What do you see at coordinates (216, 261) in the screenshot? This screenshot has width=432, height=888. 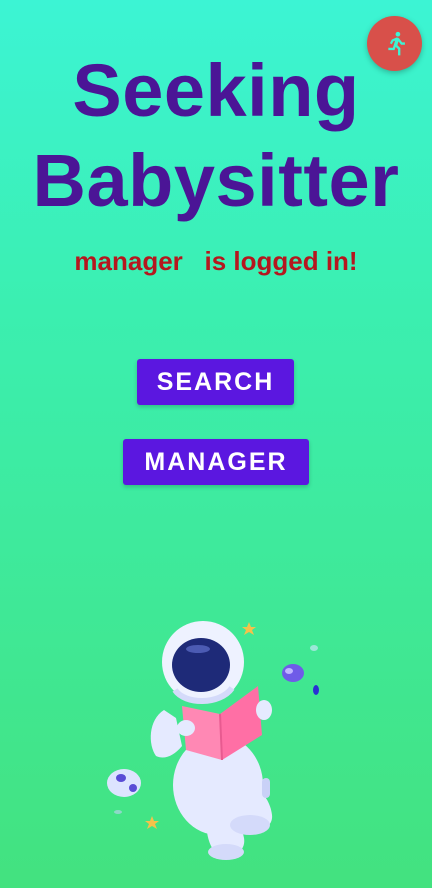 I see `login-status-text: manager is logged in!` at bounding box center [216, 261].